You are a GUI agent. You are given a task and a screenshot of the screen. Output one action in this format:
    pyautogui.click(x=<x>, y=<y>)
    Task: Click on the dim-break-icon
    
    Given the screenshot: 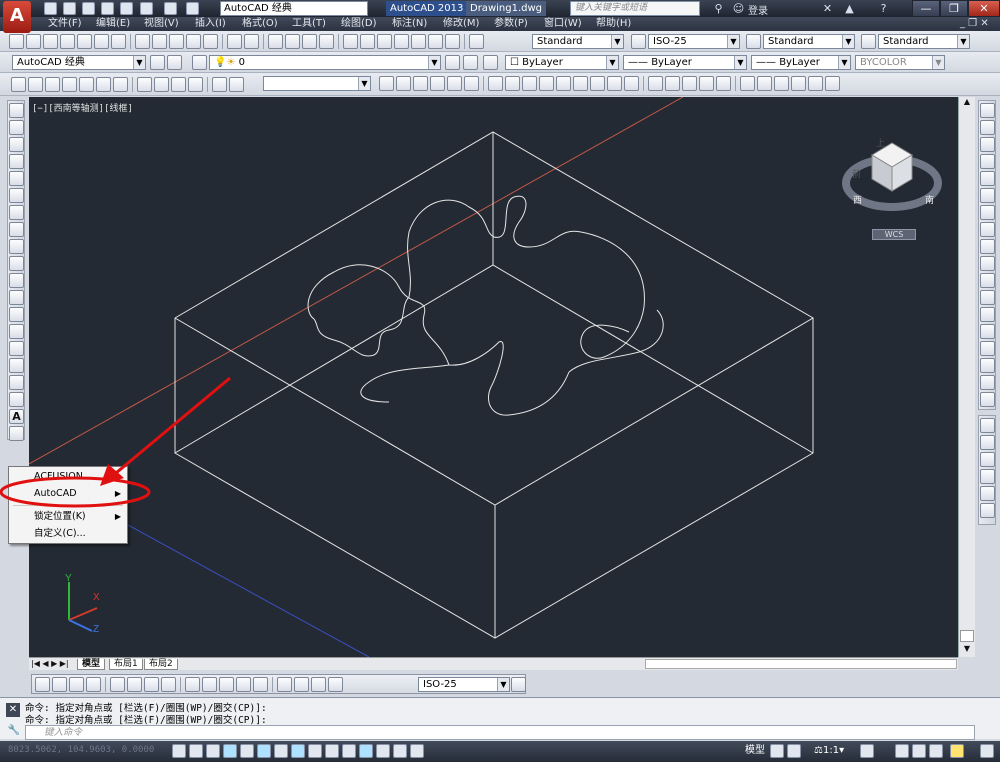 What is the action you would take?
    pyautogui.click(x=260, y=684)
    